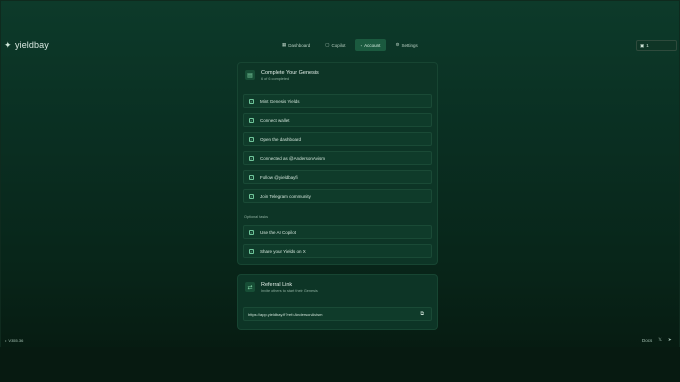 The image size is (680, 382). Describe the element at coordinates (397, 44) in the screenshot. I see `gear-icon: ⚙` at that location.